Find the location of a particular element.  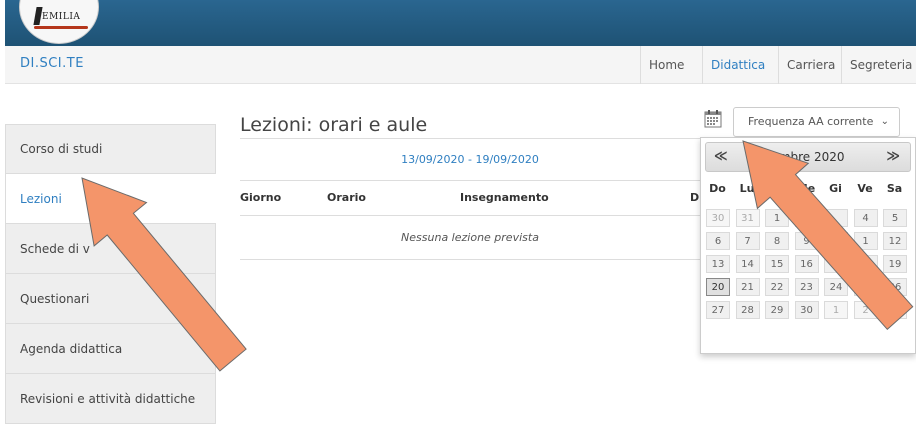

weekday-row: Do Lu Me Gi Ve Sa is located at coordinates (810, 192).